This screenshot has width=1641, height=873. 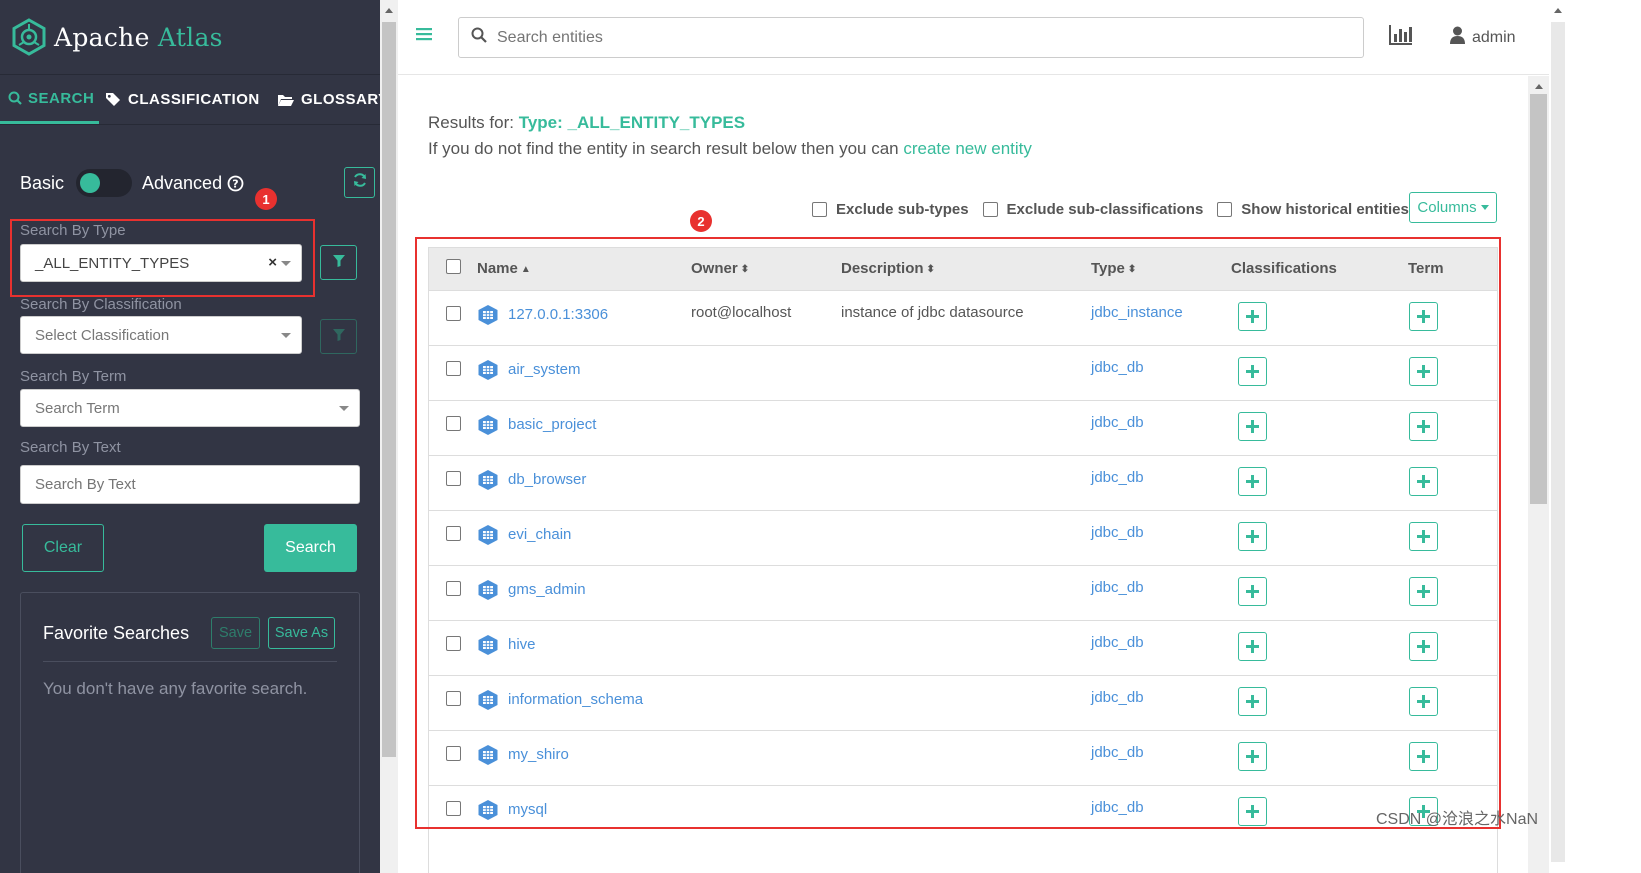 What do you see at coordinates (235, 633) in the screenshot?
I see `save-favorite-button: Save` at bounding box center [235, 633].